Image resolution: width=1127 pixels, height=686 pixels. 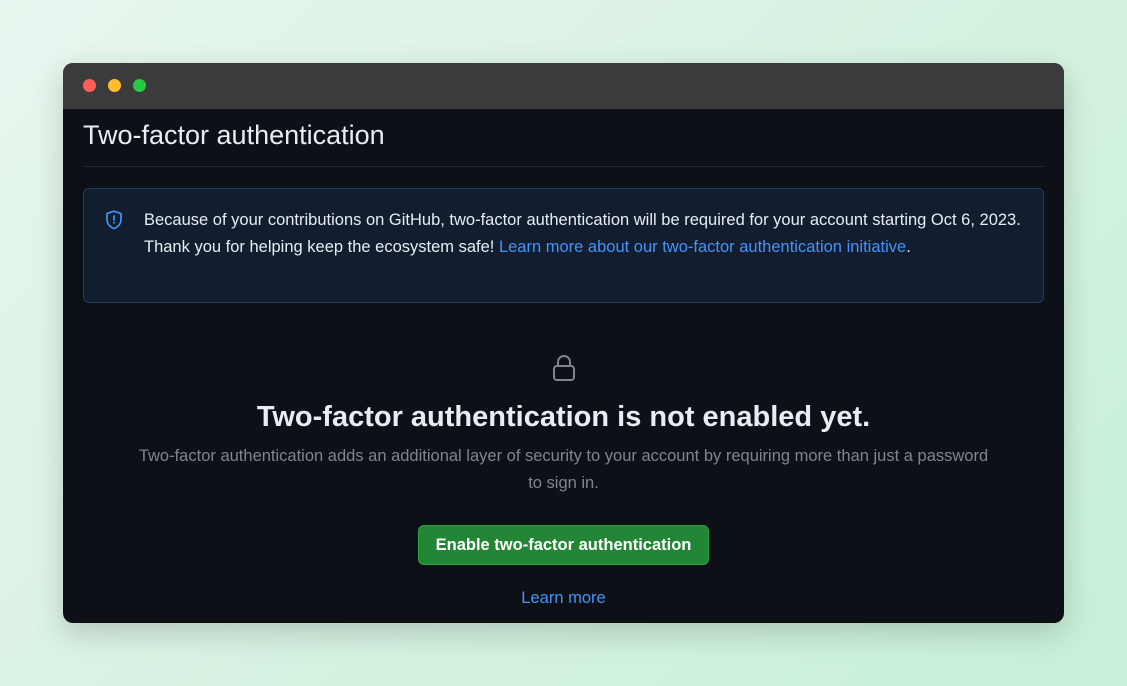 What do you see at coordinates (89, 85) in the screenshot?
I see `close-window-button` at bounding box center [89, 85].